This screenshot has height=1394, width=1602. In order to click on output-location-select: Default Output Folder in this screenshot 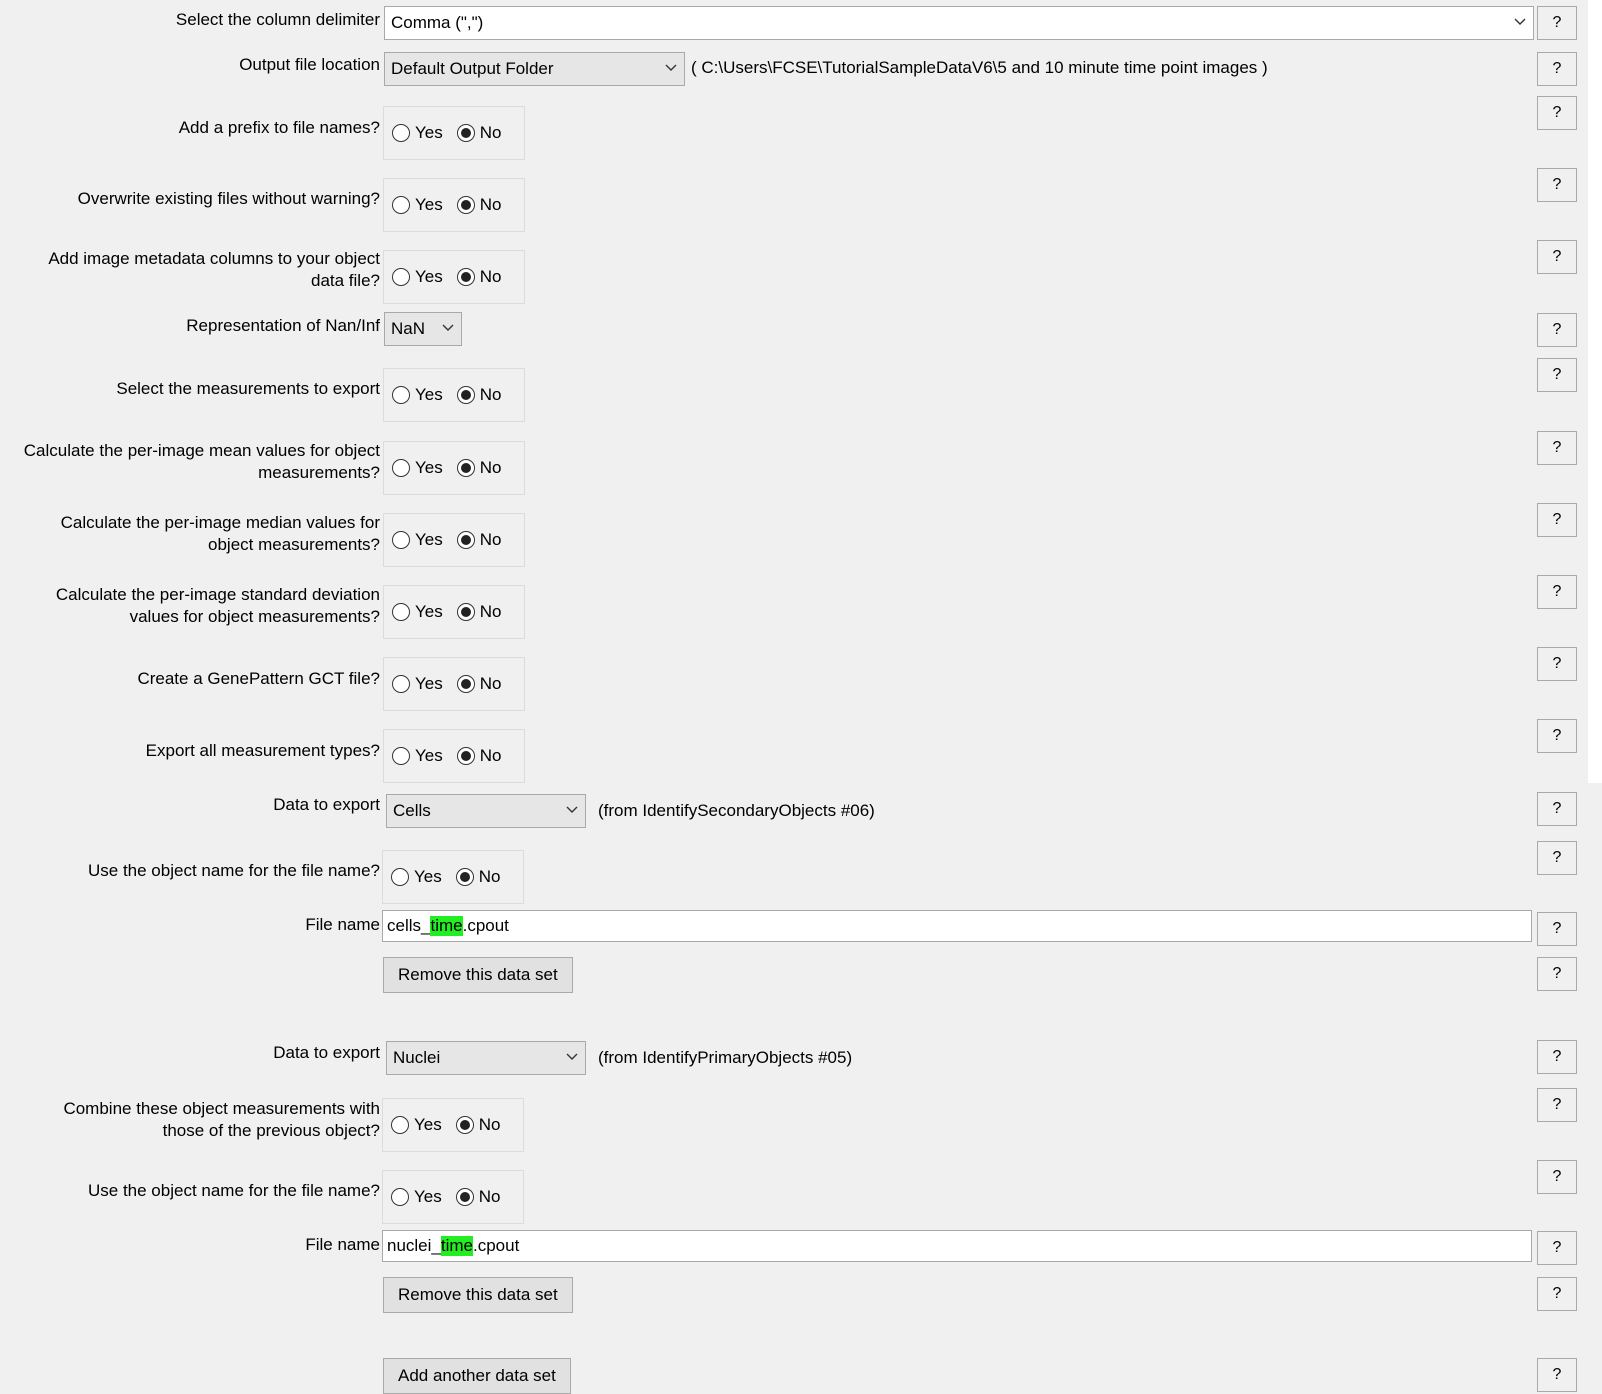, I will do `click(534, 69)`.